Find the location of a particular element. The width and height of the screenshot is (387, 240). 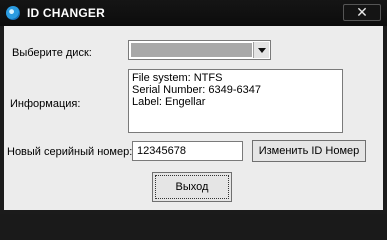

title-bar: ID CHANGER ✕ is located at coordinates (193, 13).